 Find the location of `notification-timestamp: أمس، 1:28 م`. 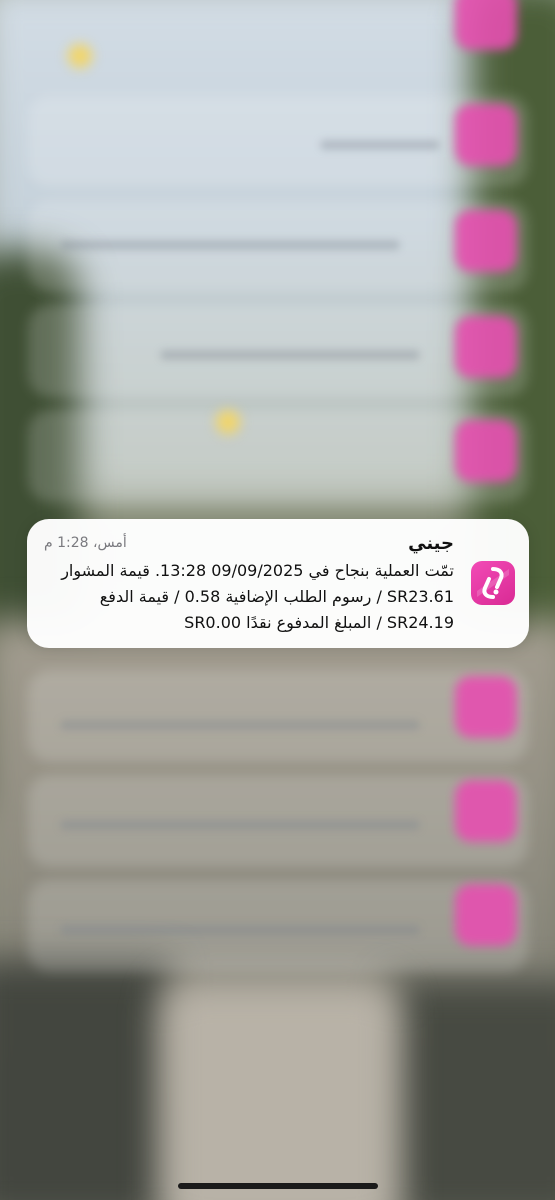

notification-timestamp: أمس، 1:28 م is located at coordinates (85, 543).